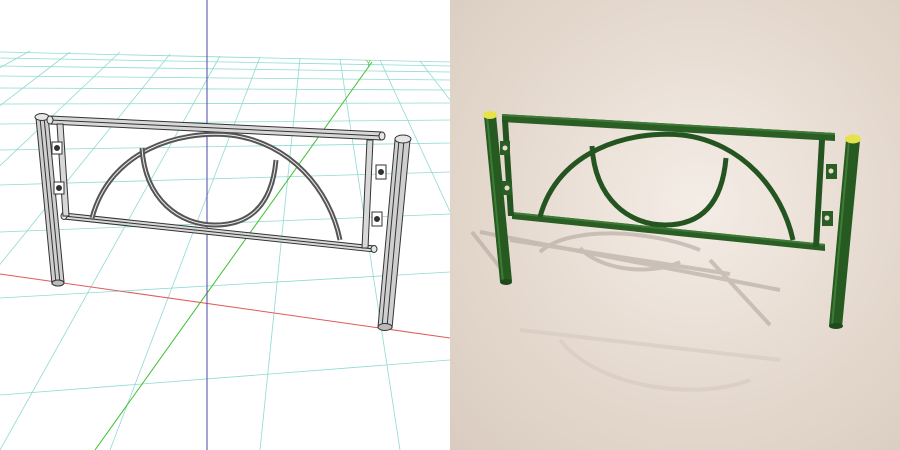 The width and height of the screenshot is (900, 450). Describe the element at coordinates (625, 278) in the screenshot. I see `fence-shadow` at that location.